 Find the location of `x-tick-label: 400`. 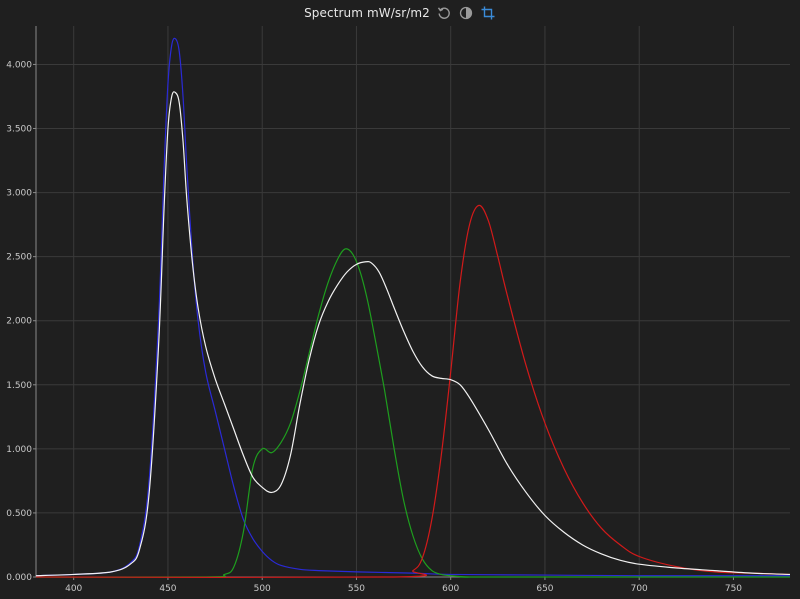

x-tick-label: 400 is located at coordinates (73, 589).